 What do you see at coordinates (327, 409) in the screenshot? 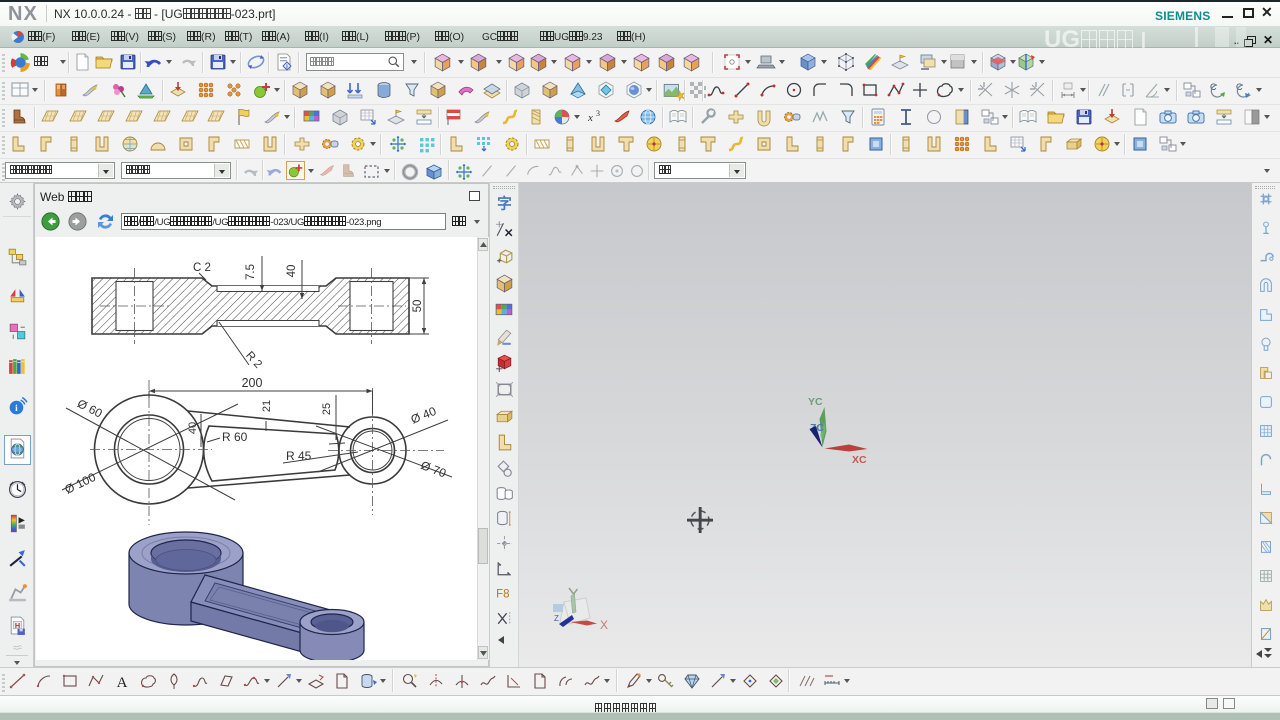
I see `svg-text: 25` at bounding box center [327, 409].